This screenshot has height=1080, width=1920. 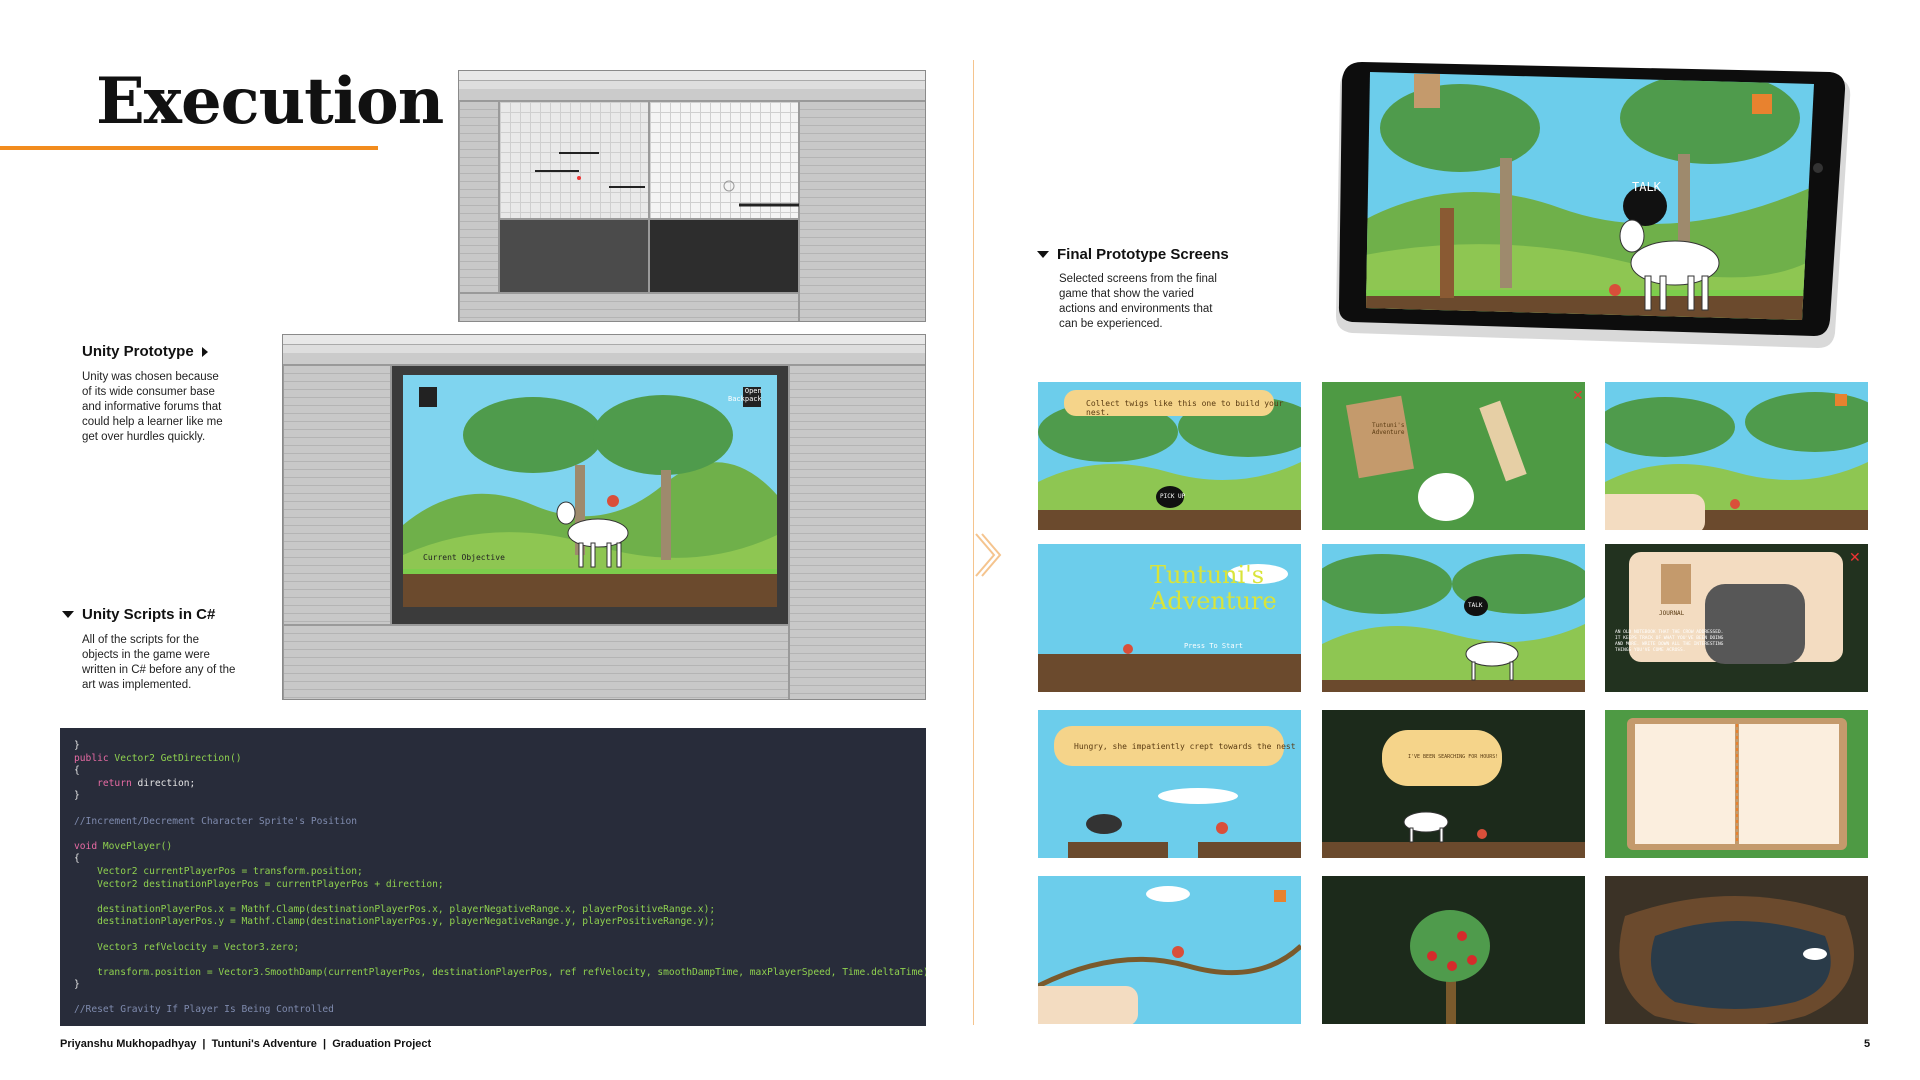 I want to click on unity-scripts-heading-text: Unity Scripts in C#, so click(x=149, y=614).